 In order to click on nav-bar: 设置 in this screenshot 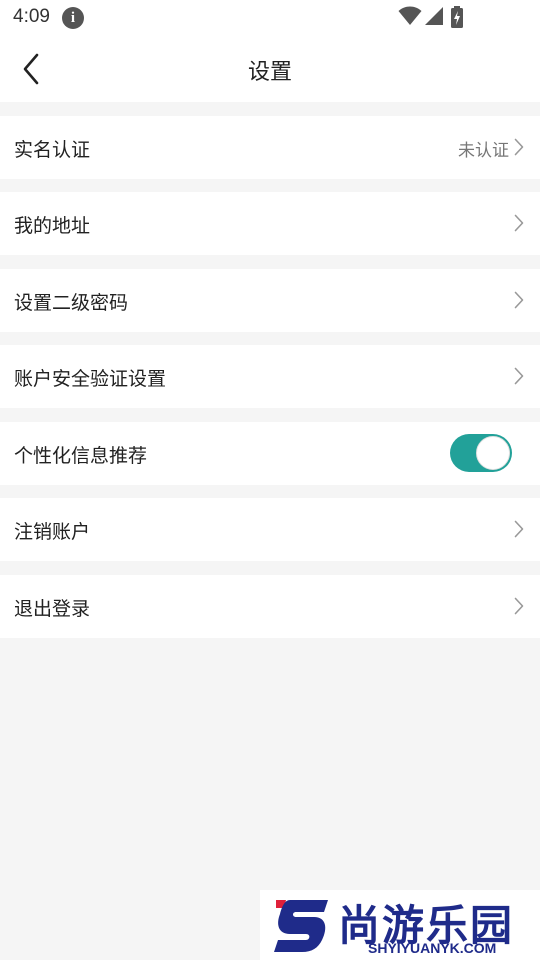, I will do `click(270, 69)`.